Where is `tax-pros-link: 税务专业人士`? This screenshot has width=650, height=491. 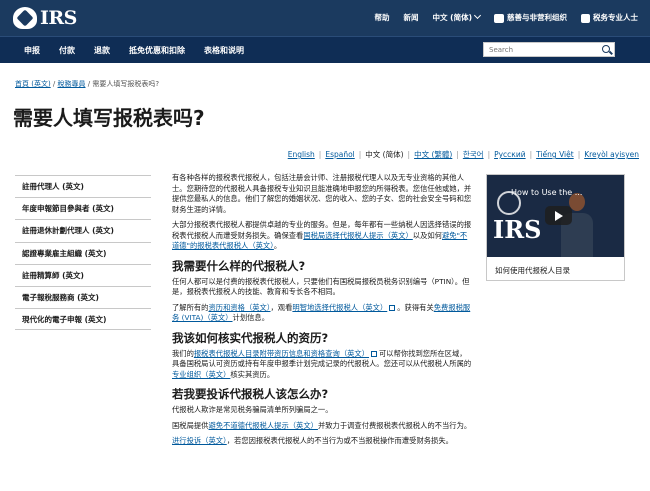
tax-pros-link: 税务专业人士 is located at coordinates (609, 17).